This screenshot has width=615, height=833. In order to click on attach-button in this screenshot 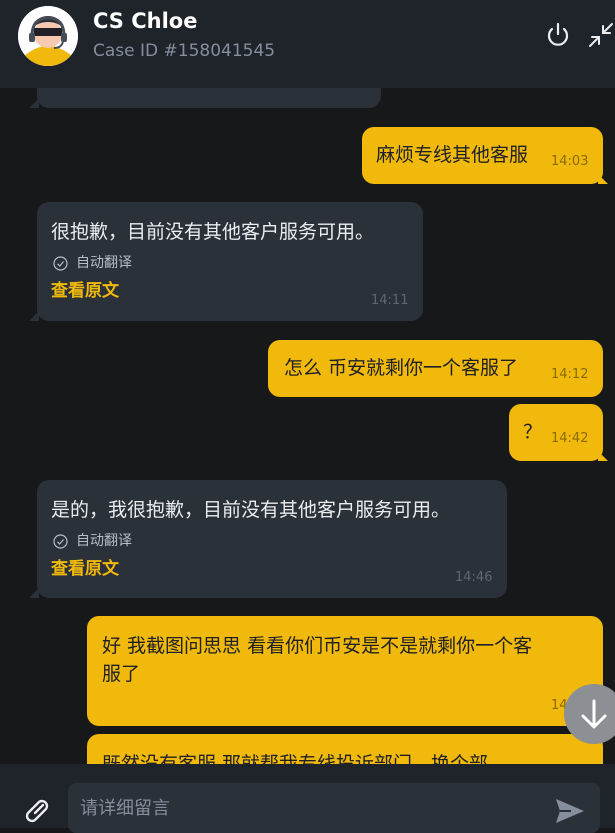, I will do `click(37, 811)`.